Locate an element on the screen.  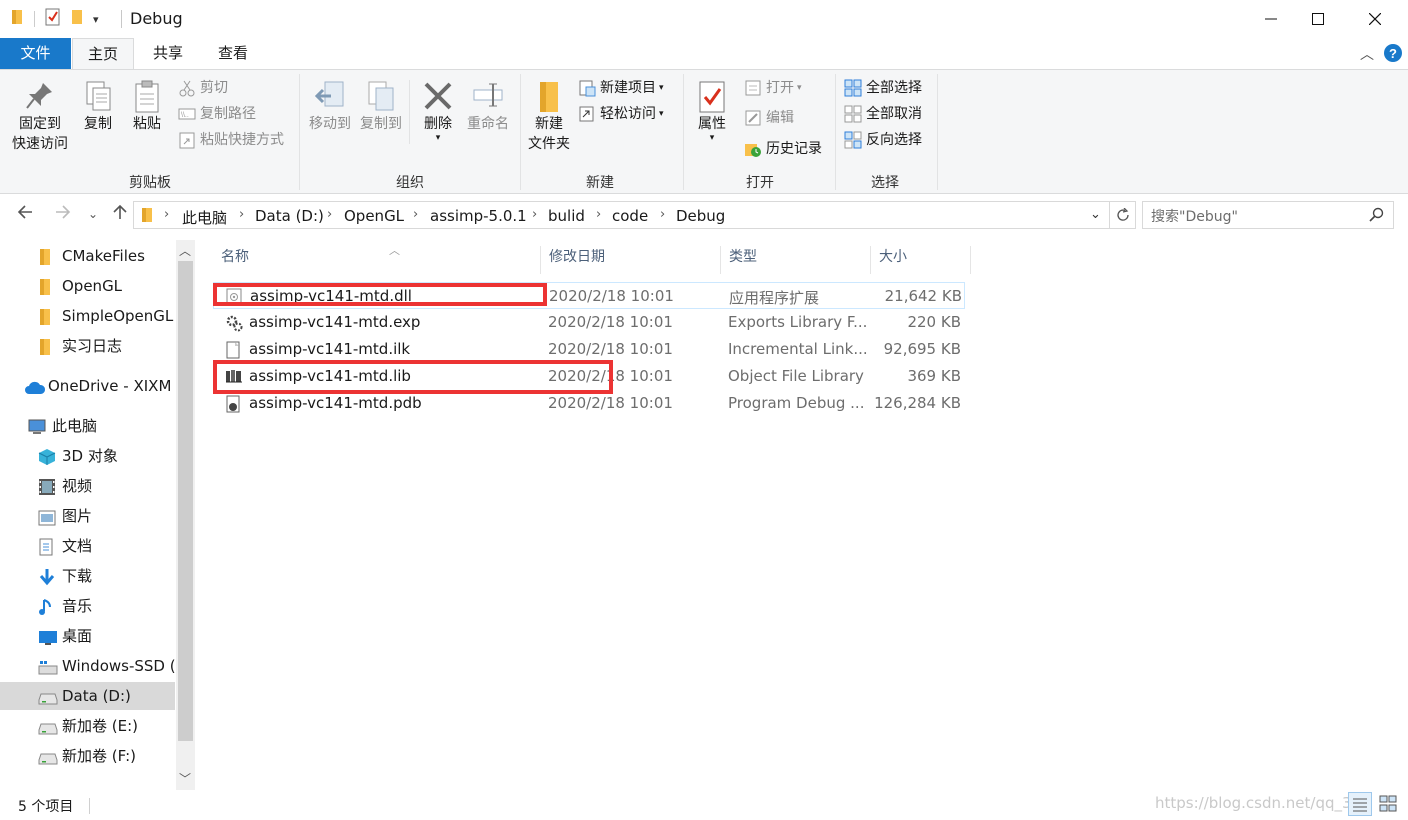
column-header-name: ︿ 名称 is located at coordinates (377, 259).